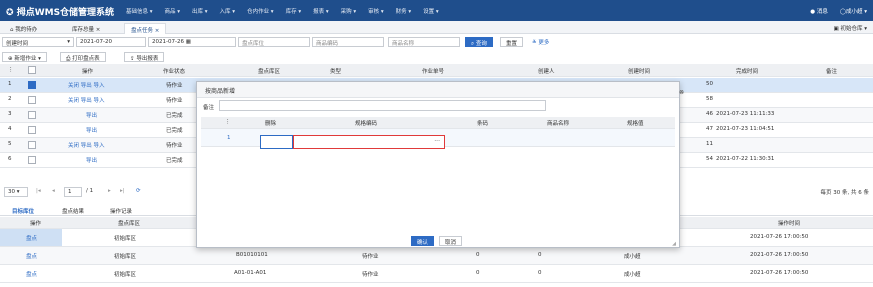 The height and width of the screenshot is (287, 873). What do you see at coordinates (111, 42) in the screenshot?
I see `date-from-field: 2021-07-20` at bounding box center [111, 42].